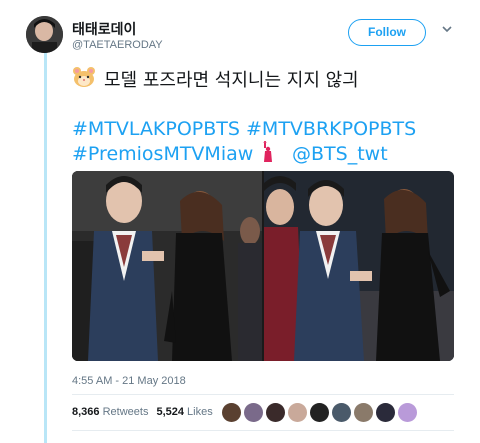  What do you see at coordinates (117, 45) in the screenshot?
I see `user-handle: @TAETAERODAY` at bounding box center [117, 45].